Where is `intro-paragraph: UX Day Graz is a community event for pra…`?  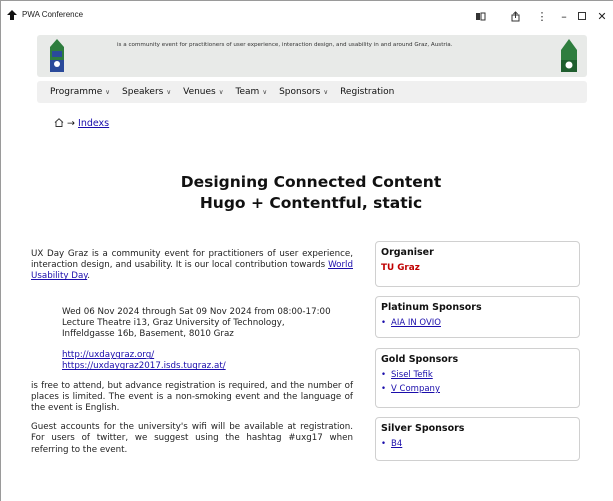 intro-paragraph: UX Day Graz is a community event for pra… is located at coordinates (192, 266).